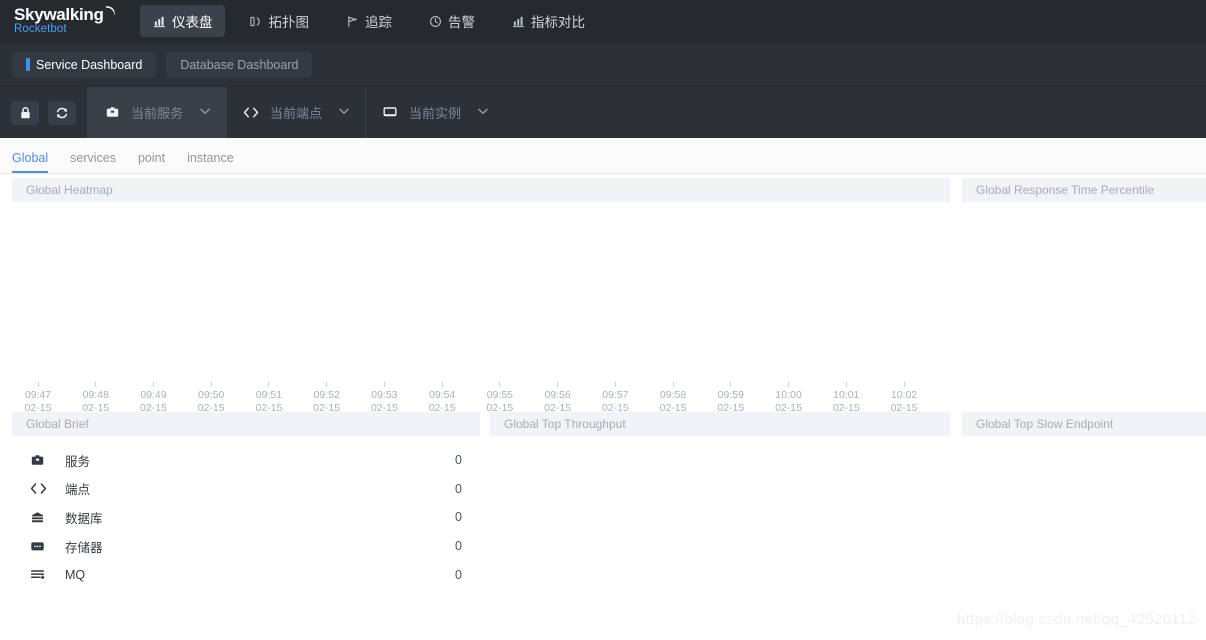 The width and height of the screenshot is (1206, 640). I want to click on x-axis-tick: 09:50 02-15, so click(211, 398).